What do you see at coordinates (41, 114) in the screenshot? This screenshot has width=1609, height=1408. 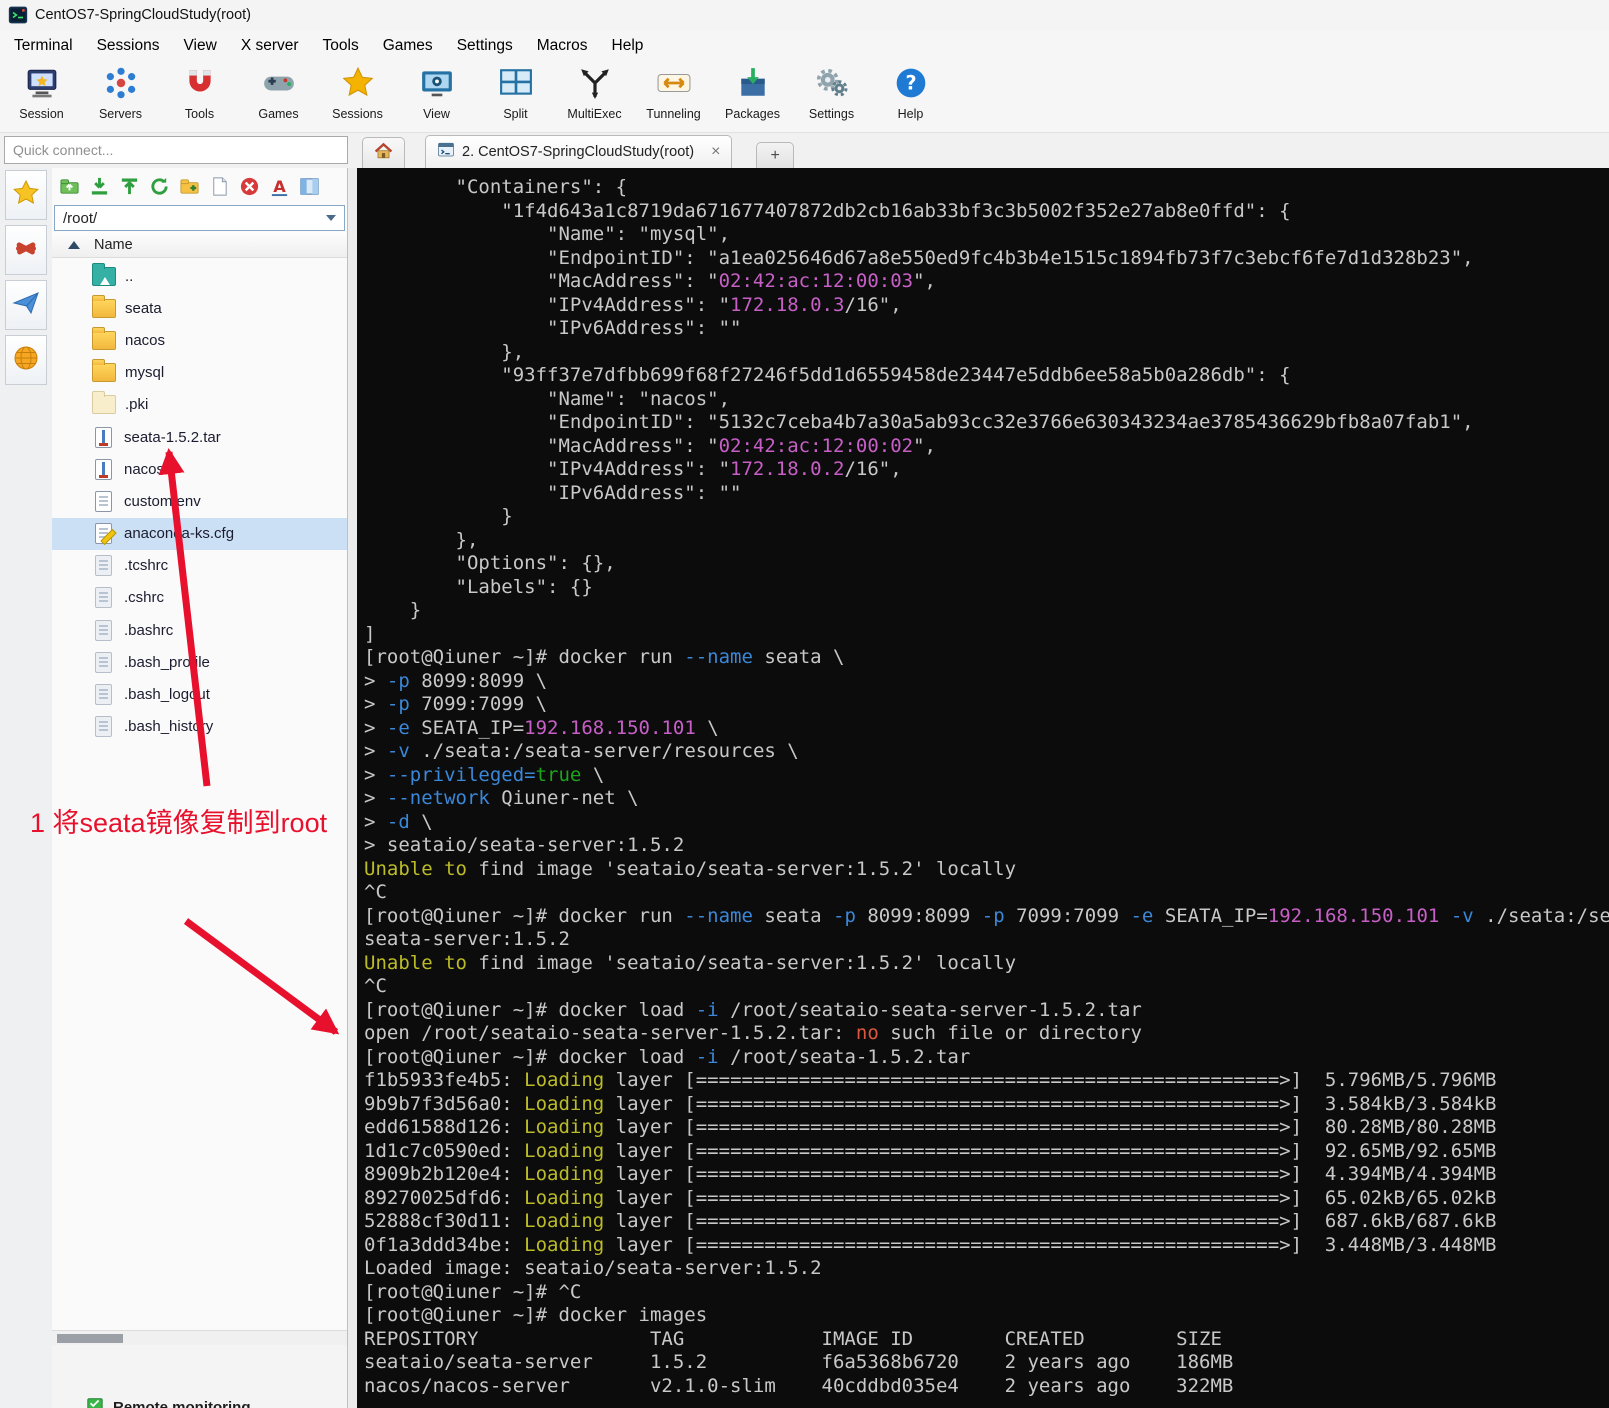 I see `toolbar-label: Session` at bounding box center [41, 114].